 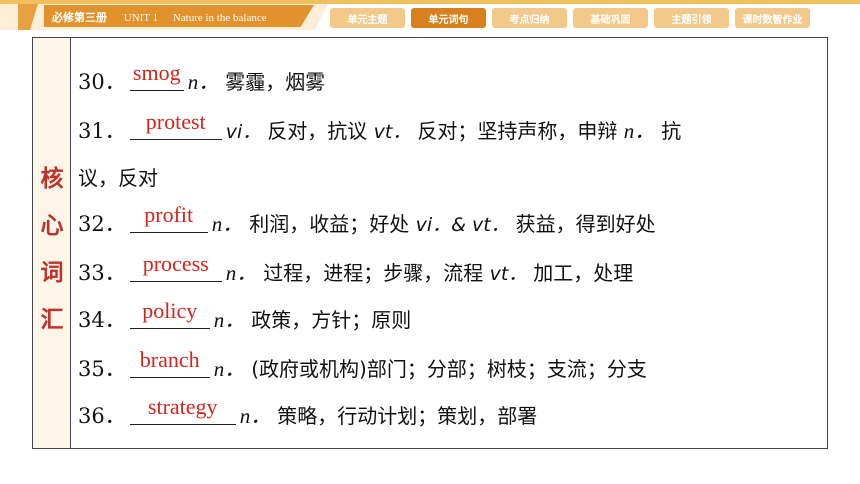 I want to click on side-label-char: 词, so click(x=52, y=273).